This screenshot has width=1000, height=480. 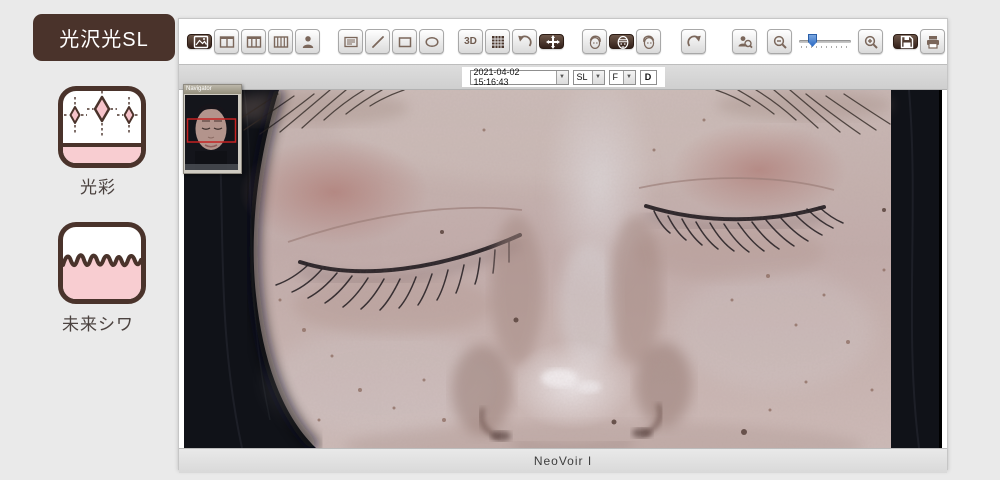 I want to click on person-icon, so click(x=307, y=41).